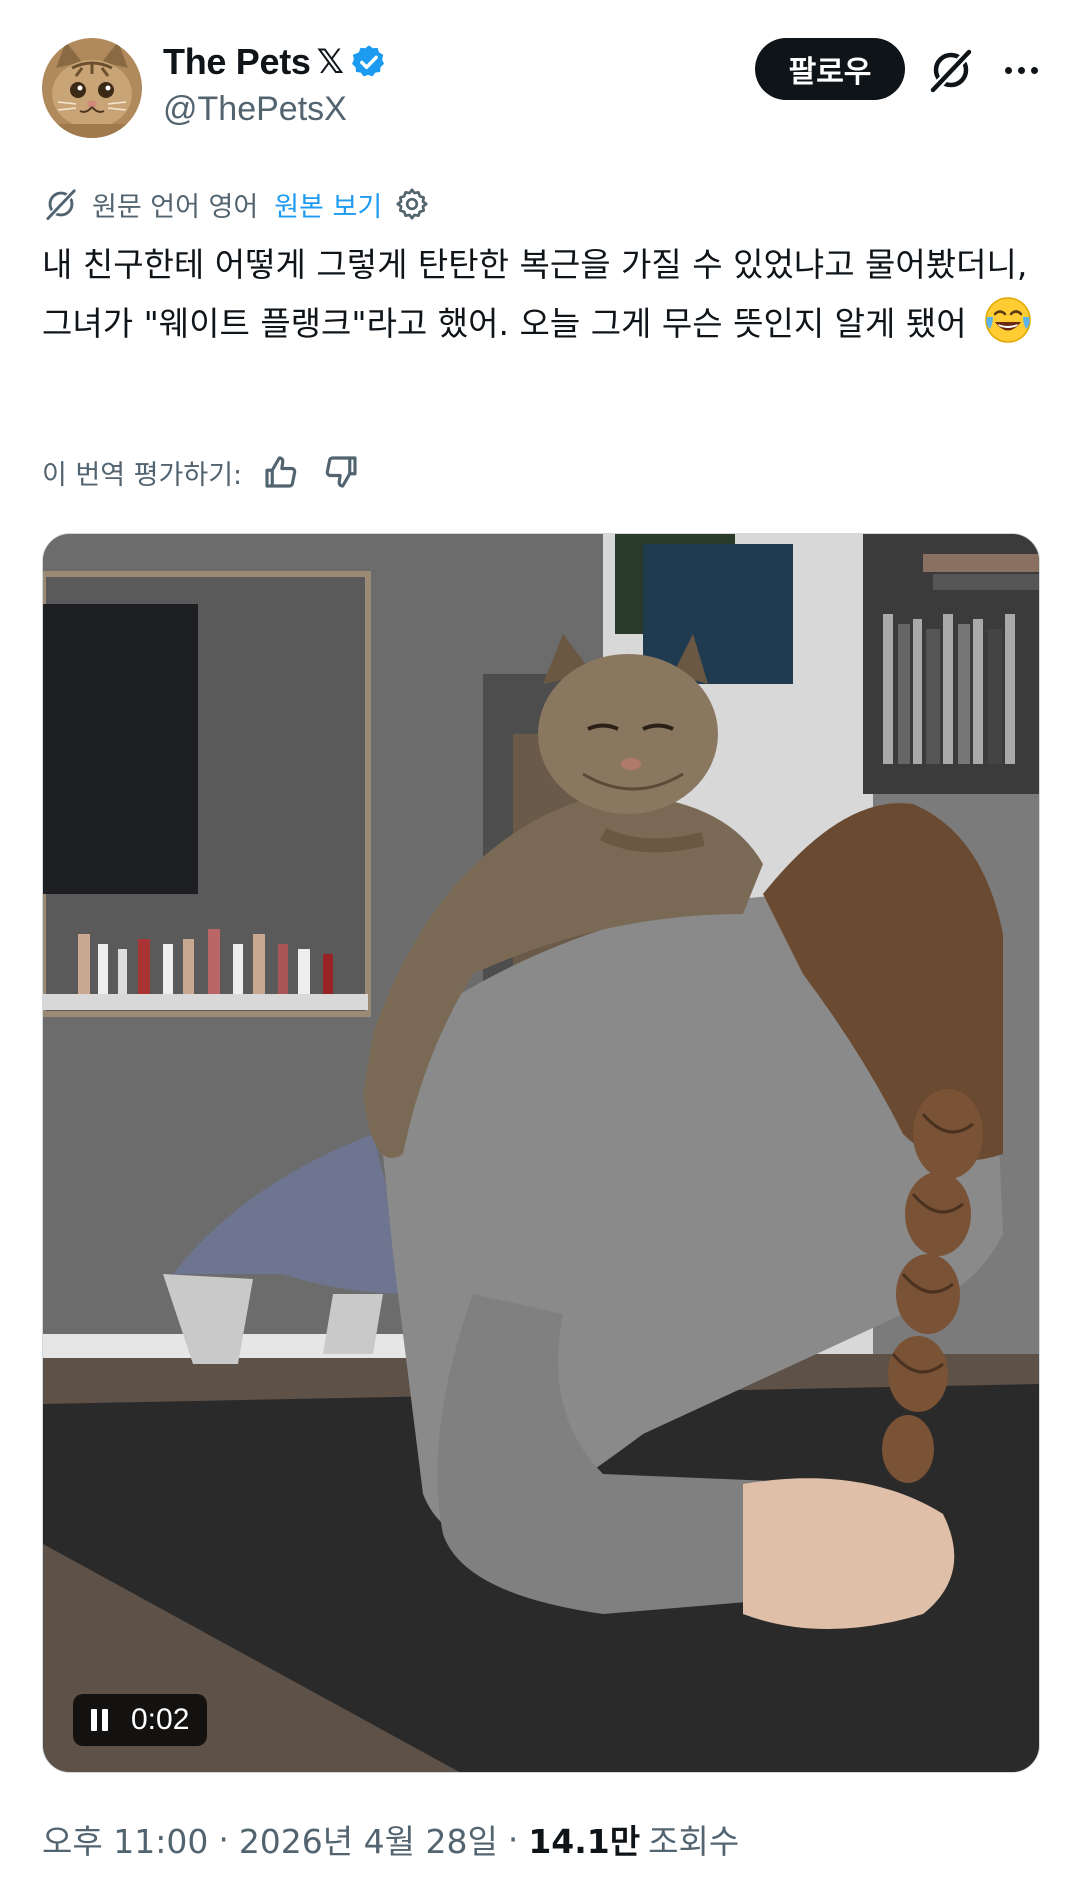 The height and width of the screenshot is (1889, 1080). I want to click on tweet-header: The Pets 𝕏 @ThePetsX 팔로우, so click(540, 75).